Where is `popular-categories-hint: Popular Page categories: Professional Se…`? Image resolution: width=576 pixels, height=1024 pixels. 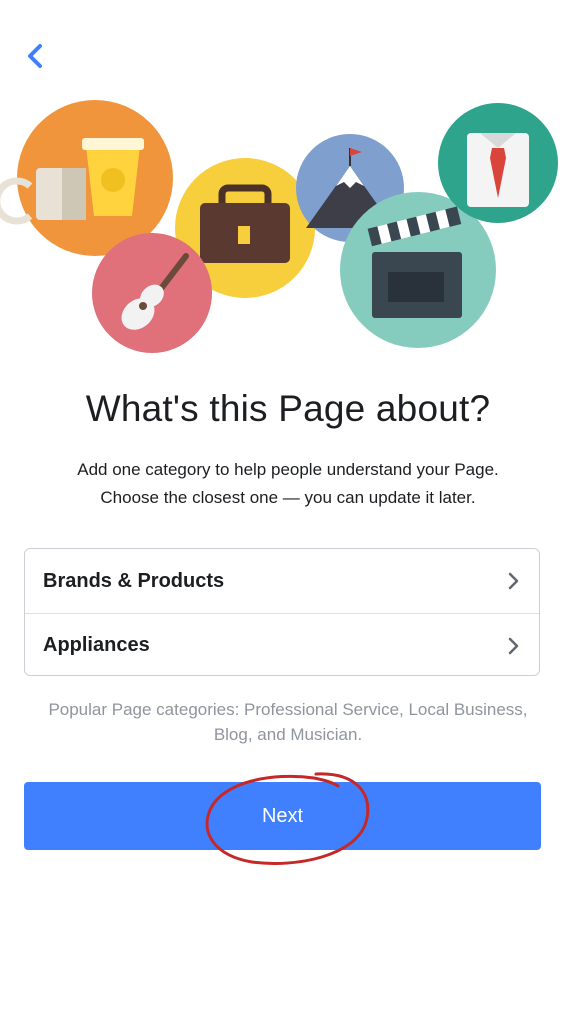
popular-categories-hint: Popular Page categories: Professional Se… is located at coordinates (288, 722).